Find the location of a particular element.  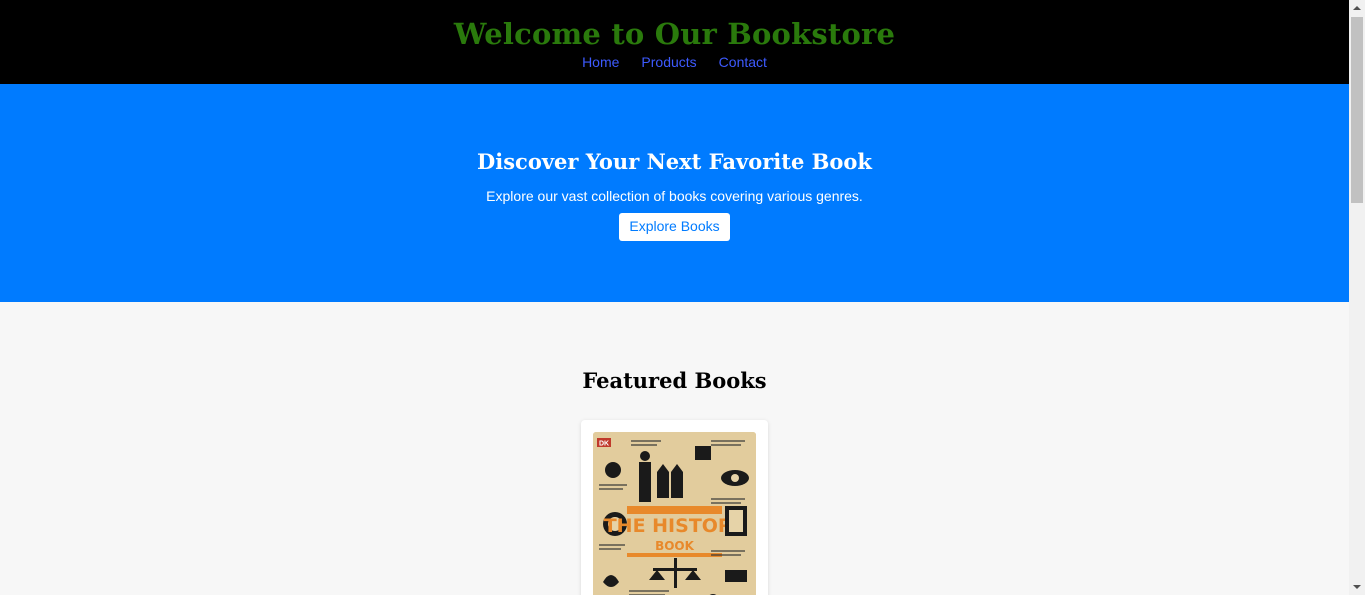

site-title: Welcome to Our Bookstore is located at coordinates (674, 34).